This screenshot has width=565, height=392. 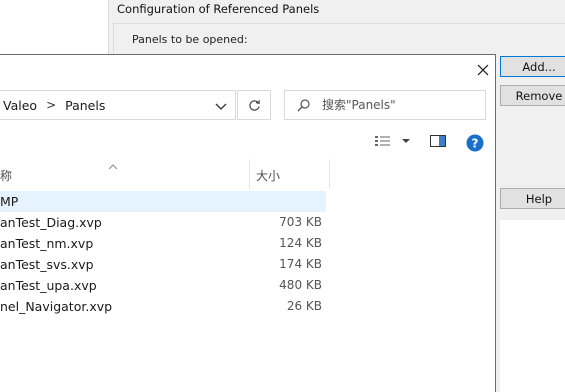 I want to click on close-button, so click(x=483, y=70).